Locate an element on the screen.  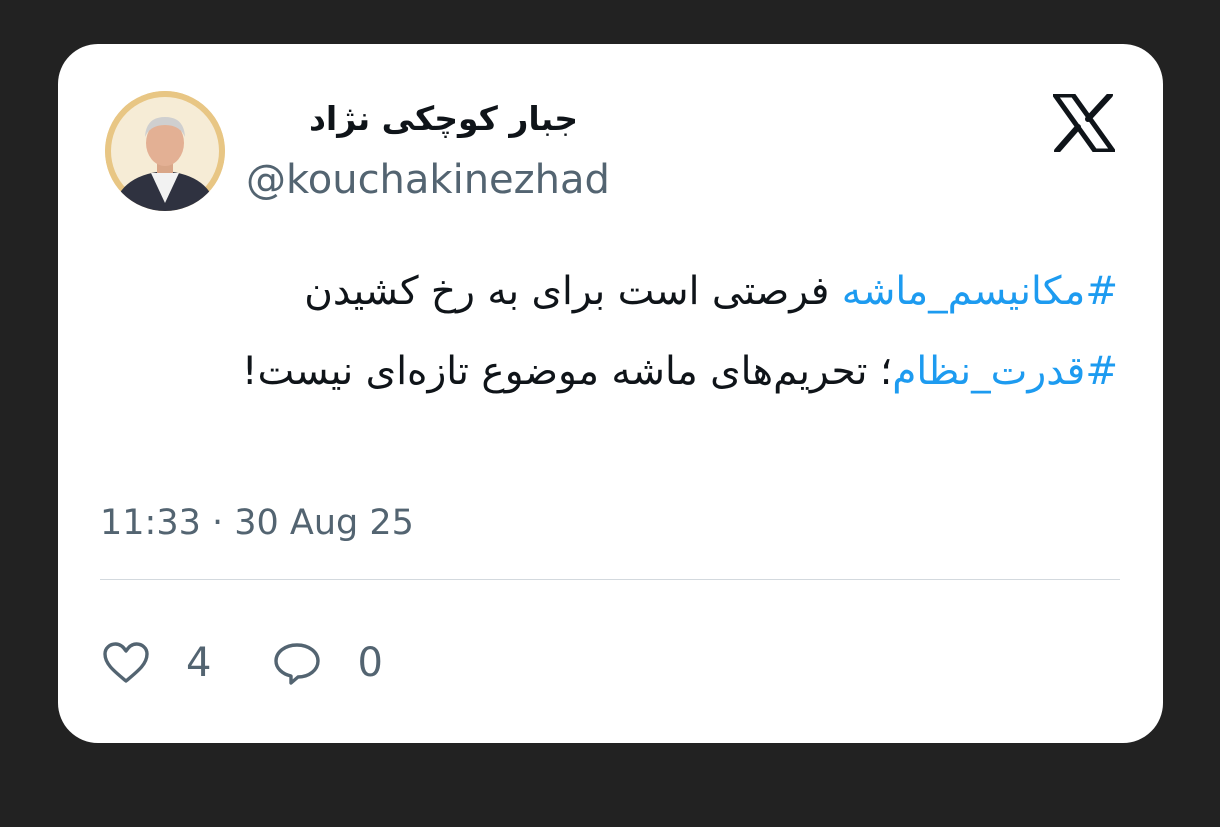
hashtag-link: #مکانیسم_ماشه is located at coordinates (980, 291).